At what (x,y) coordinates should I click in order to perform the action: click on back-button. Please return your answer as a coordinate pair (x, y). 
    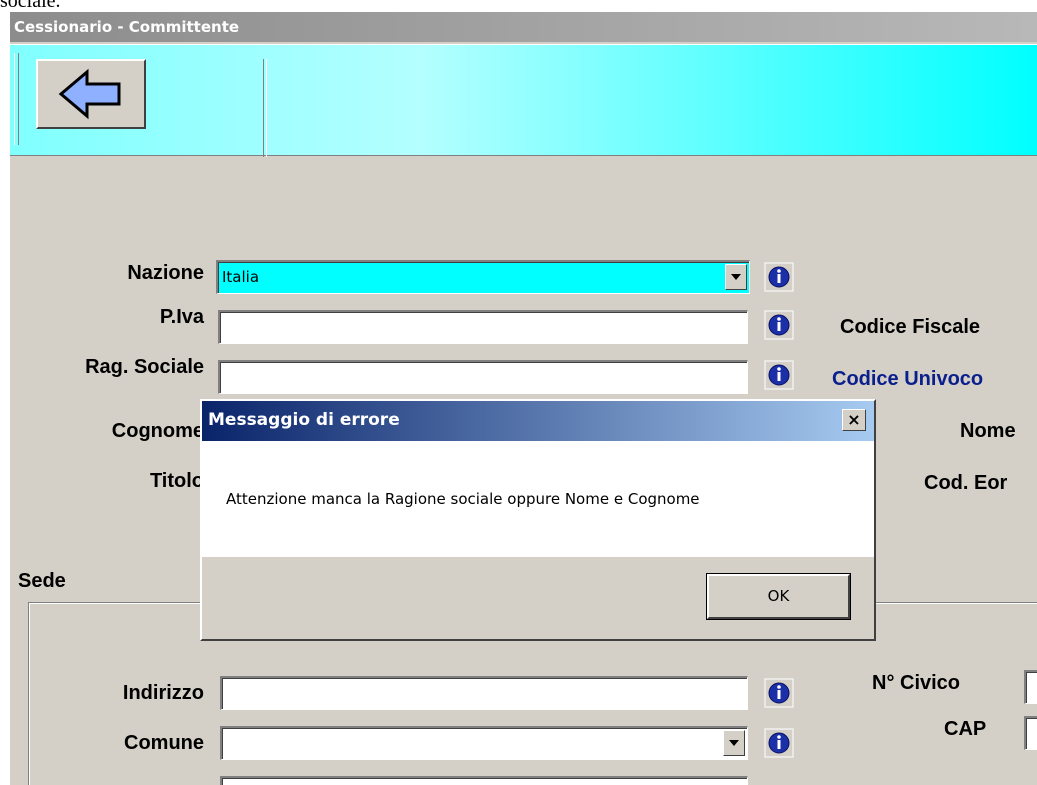
    Looking at the image, I should click on (91, 94).